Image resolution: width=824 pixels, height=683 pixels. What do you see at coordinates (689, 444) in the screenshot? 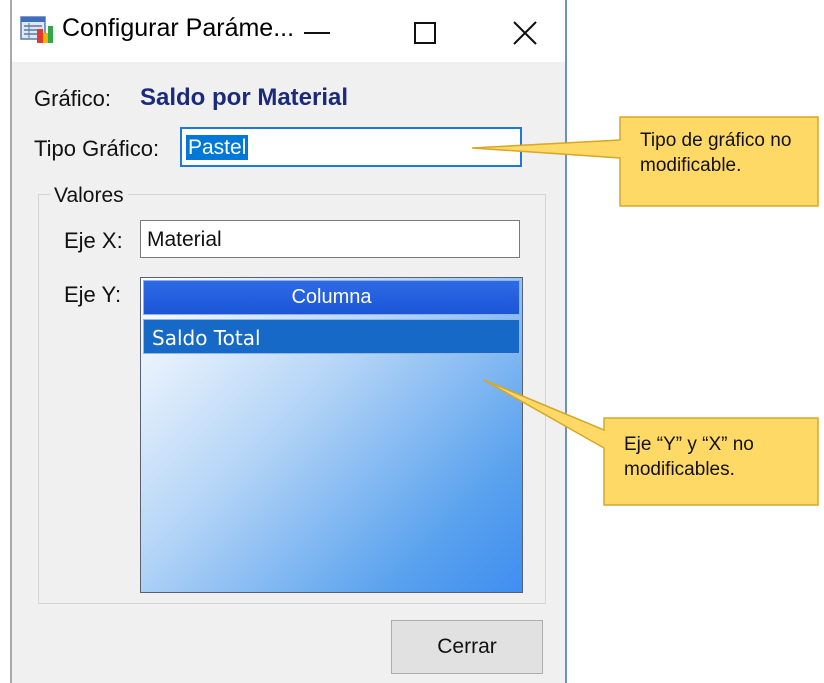
I see `callout-2-line-1: Eje “Y” y “X” no` at bounding box center [689, 444].